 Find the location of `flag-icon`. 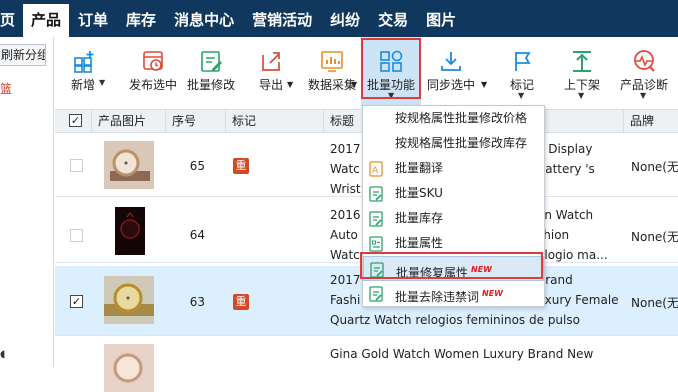

flag-icon is located at coordinates (523, 61).